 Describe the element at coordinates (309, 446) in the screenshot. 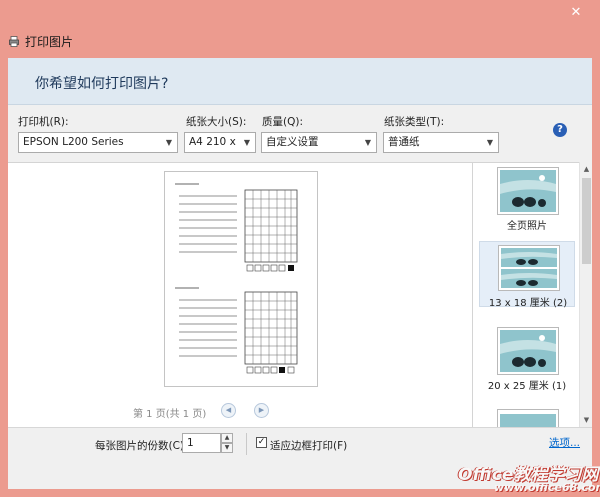

I see `fit-to-frame-label: 适应边框打印(F)` at that location.